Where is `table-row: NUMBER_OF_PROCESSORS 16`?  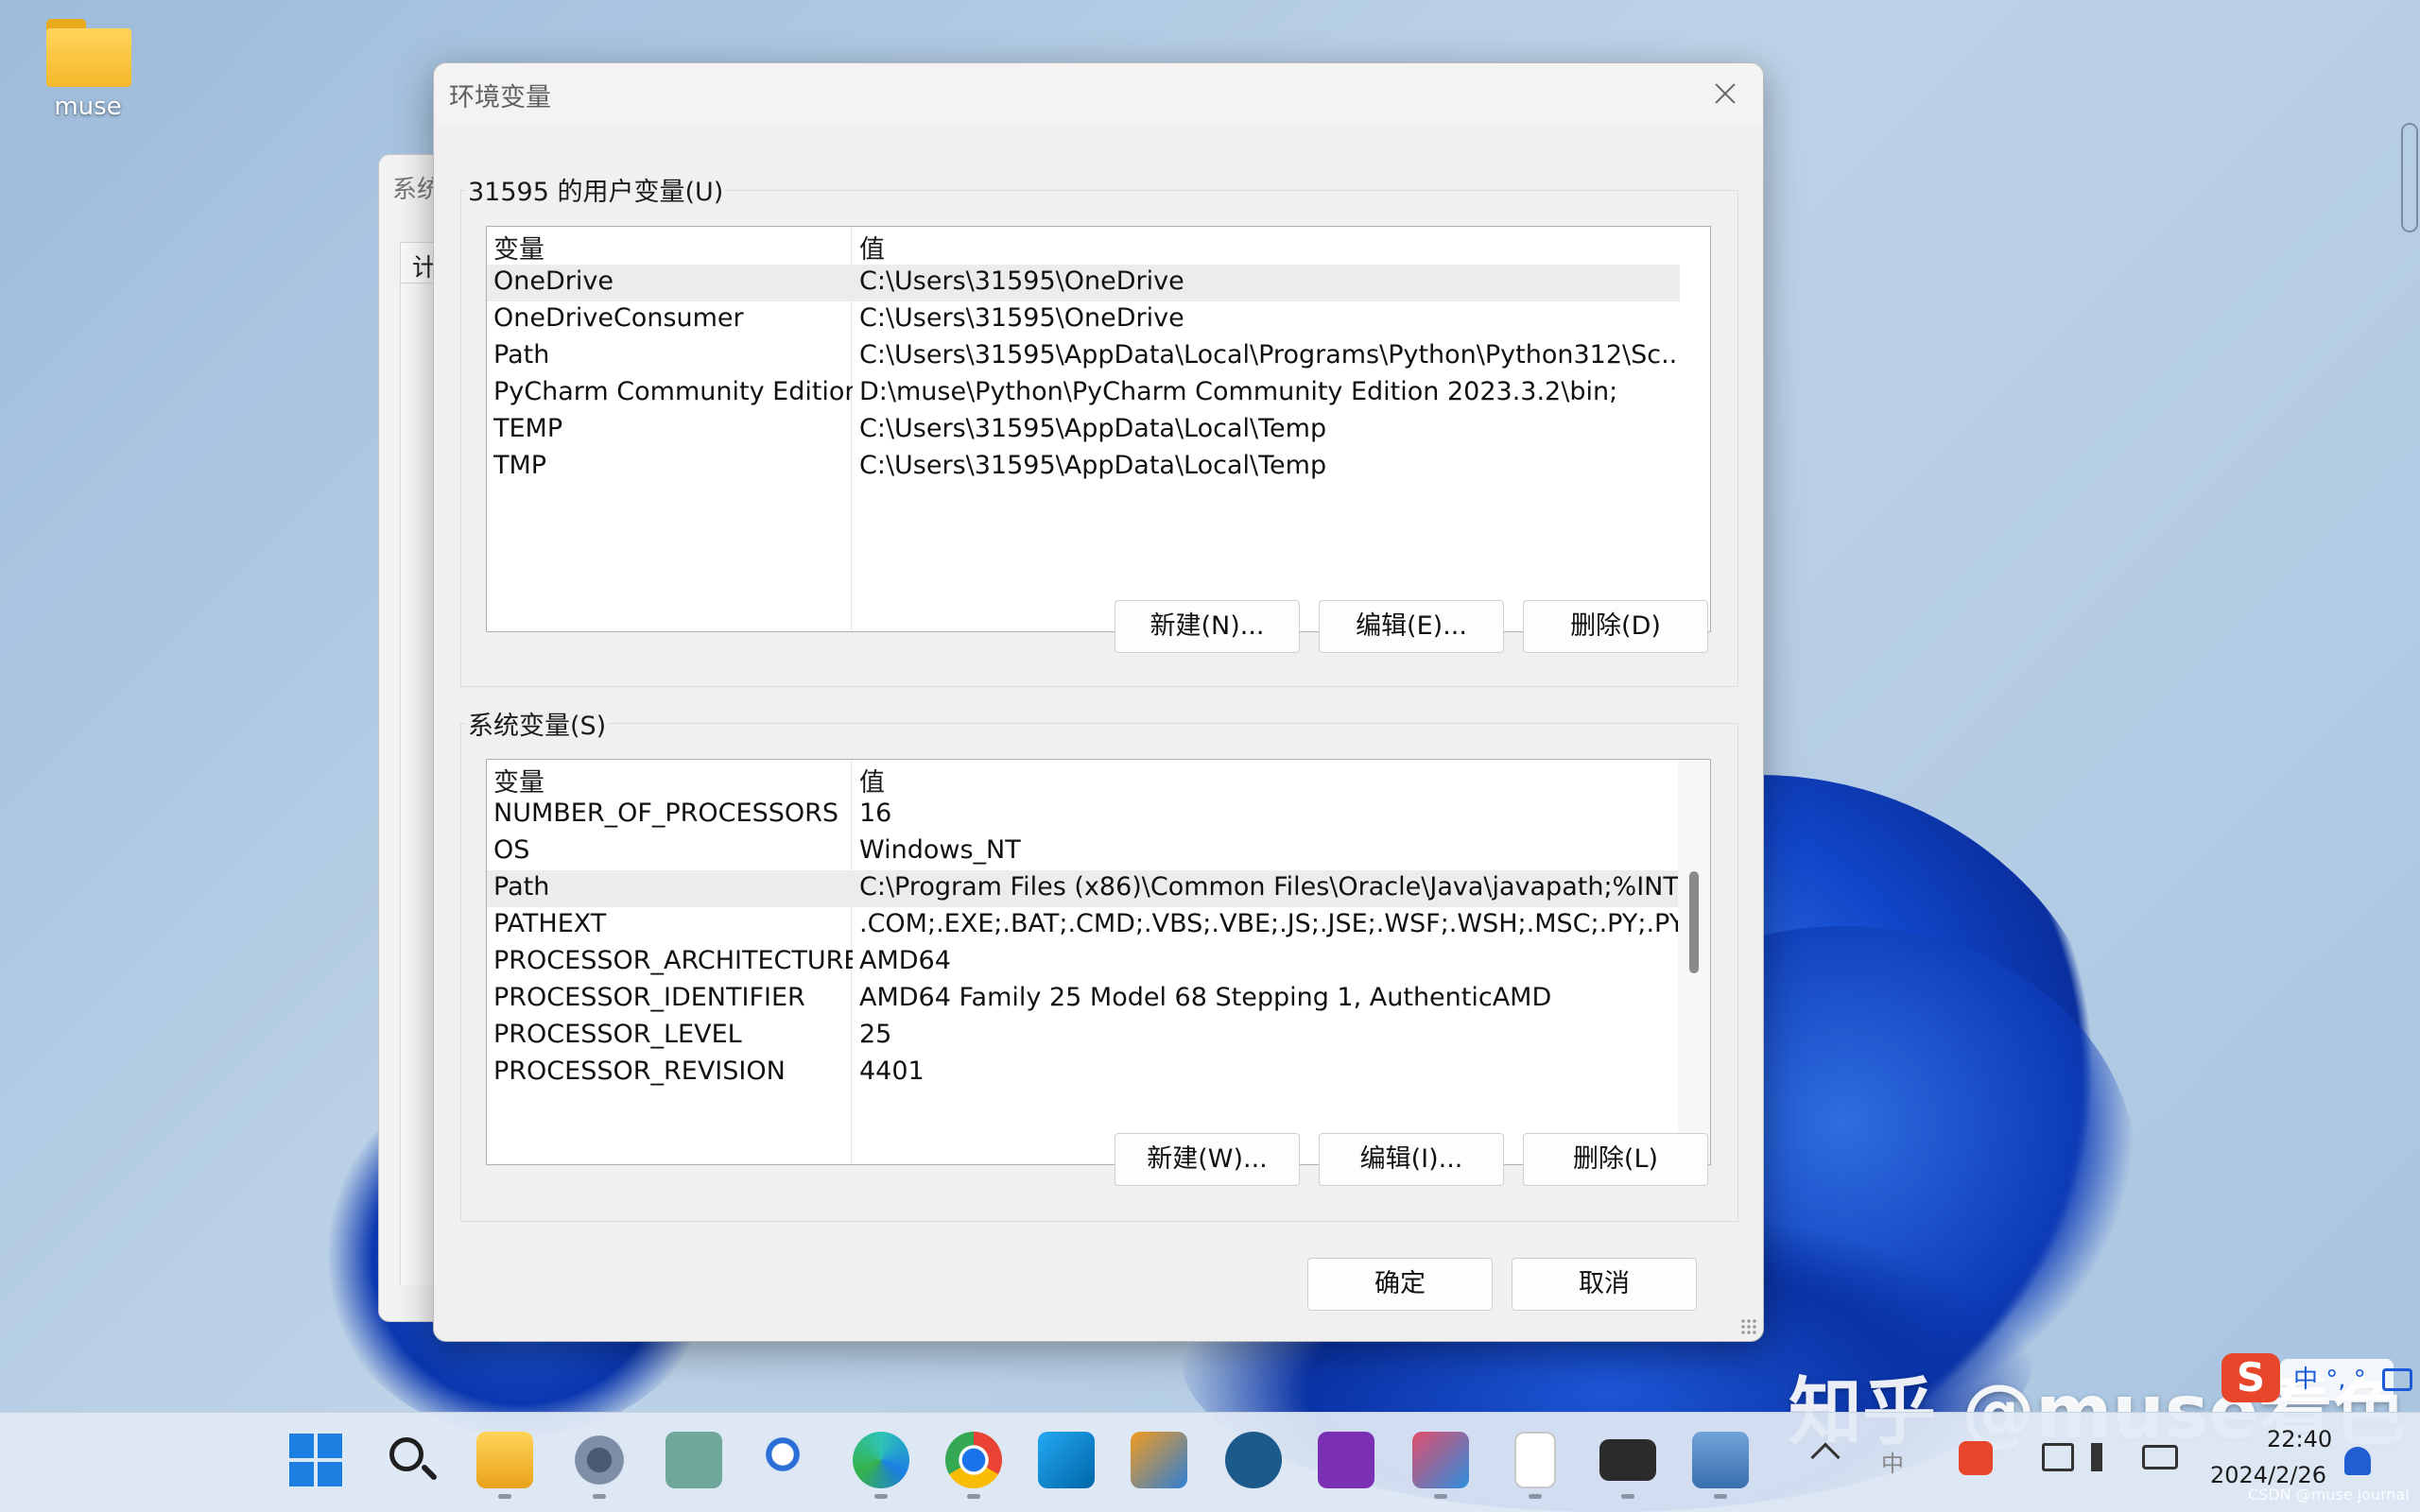 table-row: NUMBER_OF_PROCESSORS 16 is located at coordinates (1083, 815).